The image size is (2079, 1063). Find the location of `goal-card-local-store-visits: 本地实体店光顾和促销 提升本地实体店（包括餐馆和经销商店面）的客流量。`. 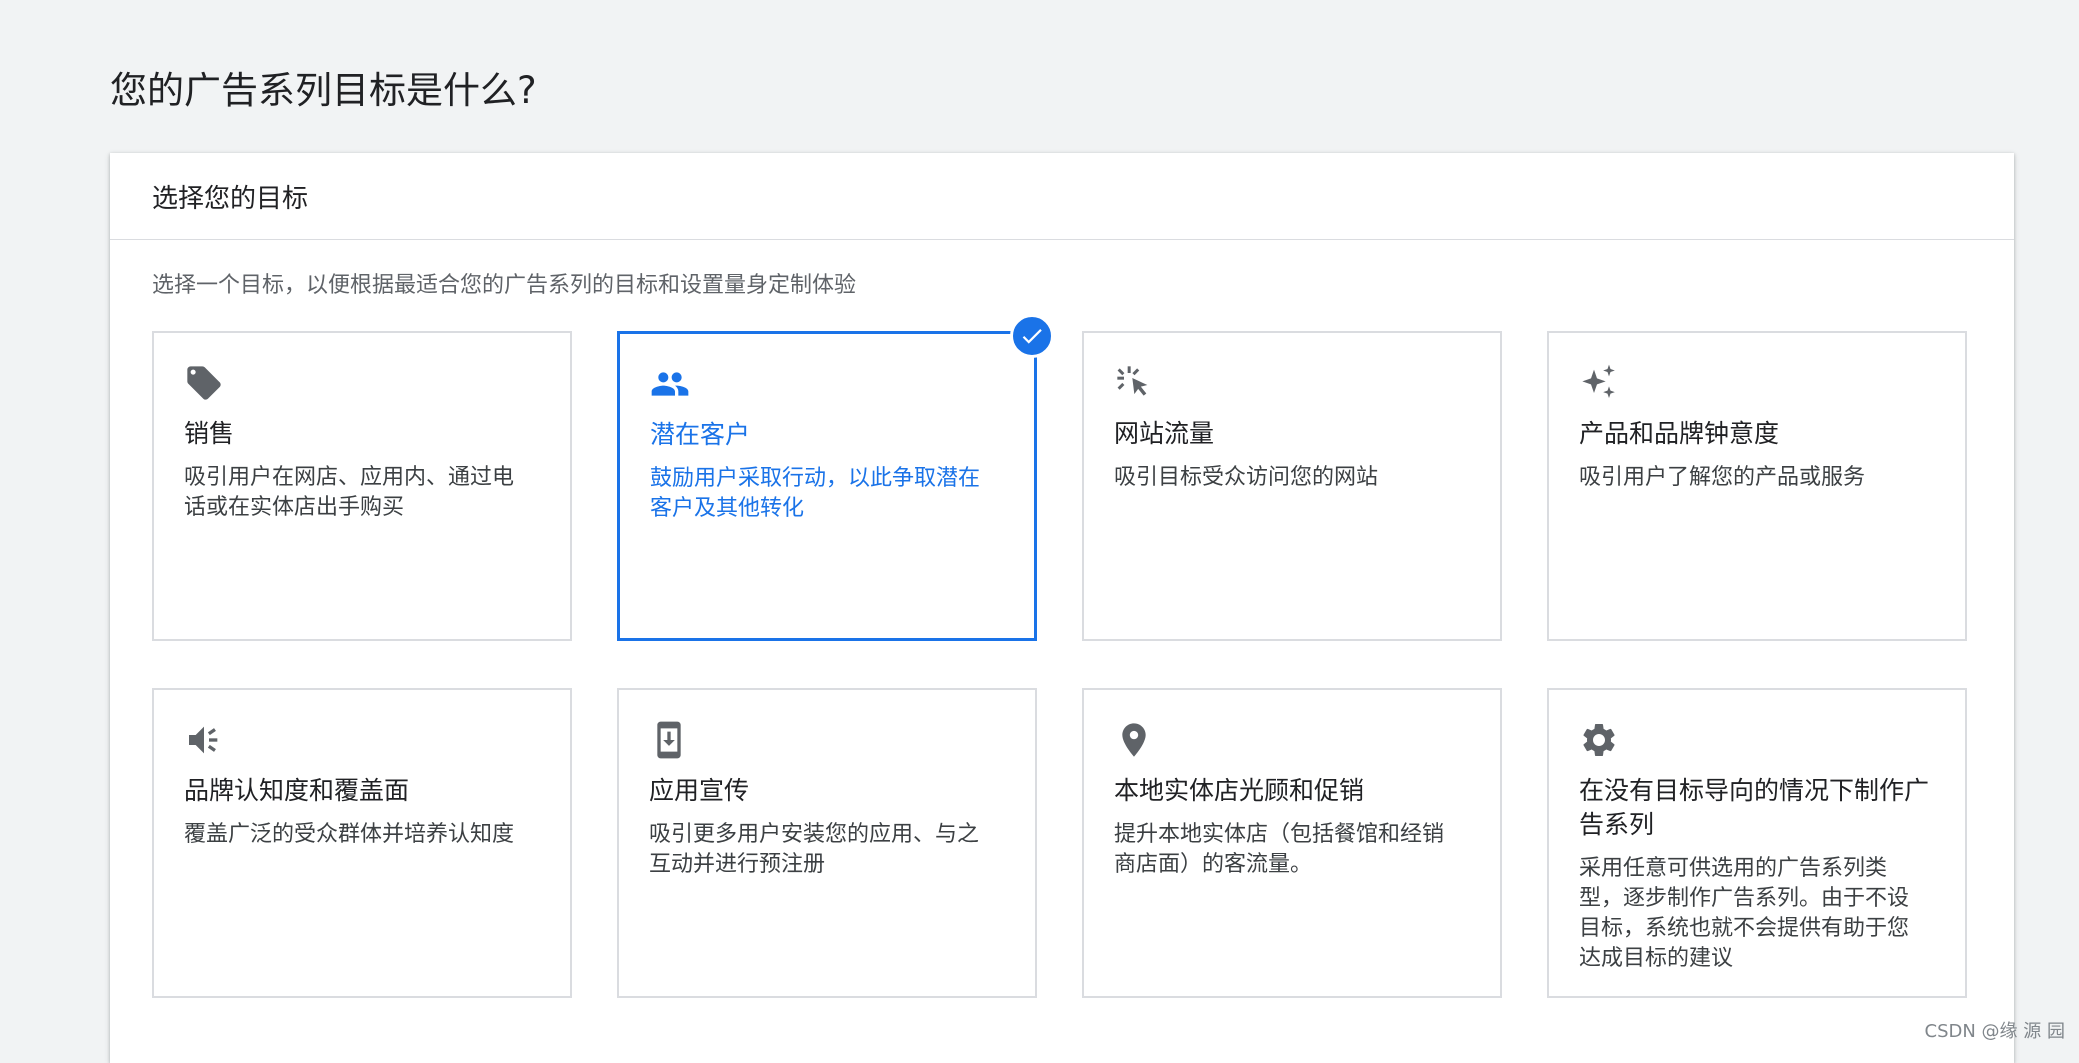

goal-card-local-store-visits: 本地实体店光顾和促销 提升本地实体店（包括餐馆和经销商店面）的客流量。 is located at coordinates (1292, 843).